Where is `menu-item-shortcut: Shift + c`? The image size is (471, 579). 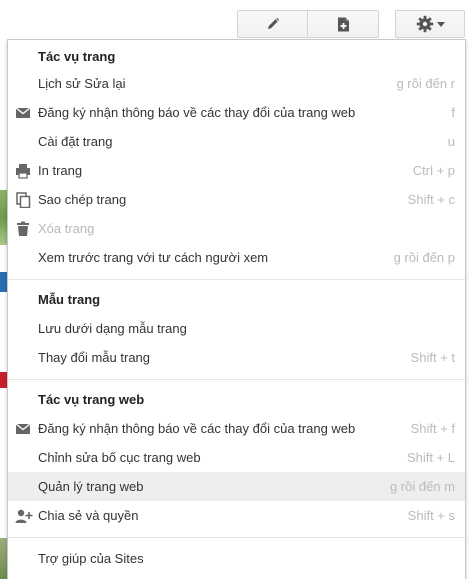
menu-item-shortcut: Shift + c is located at coordinates (431, 199).